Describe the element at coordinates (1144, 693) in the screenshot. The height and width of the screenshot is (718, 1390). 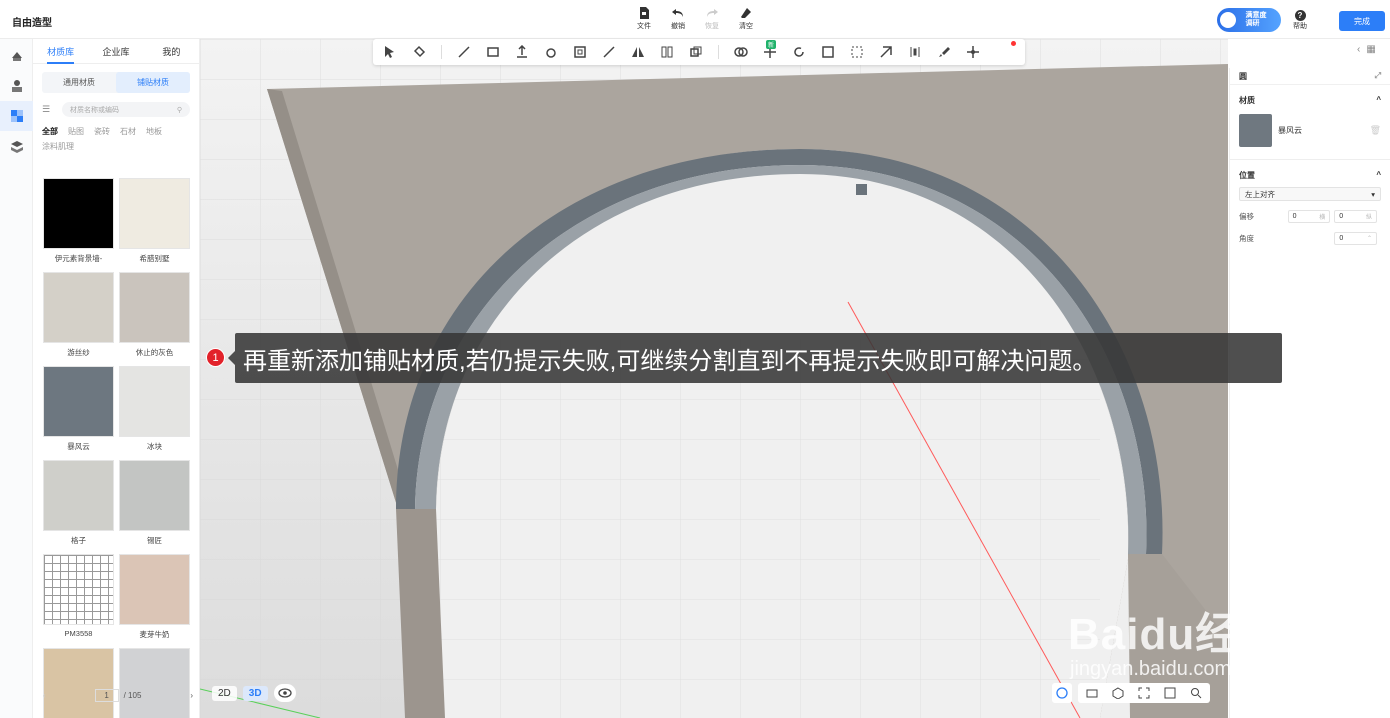
I see `fit-view-button` at that location.